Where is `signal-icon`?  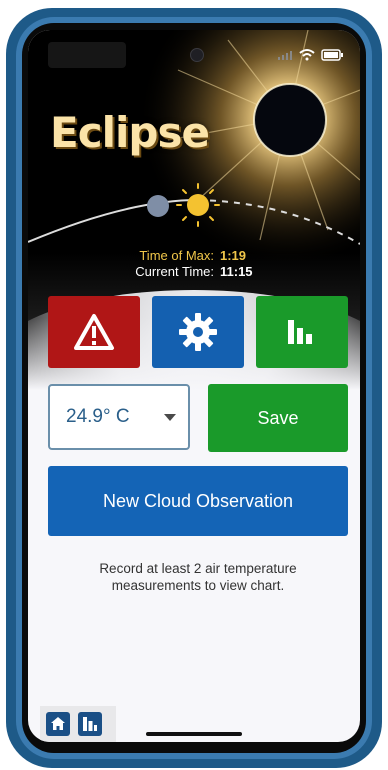 signal-icon is located at coordinates (285, 55).